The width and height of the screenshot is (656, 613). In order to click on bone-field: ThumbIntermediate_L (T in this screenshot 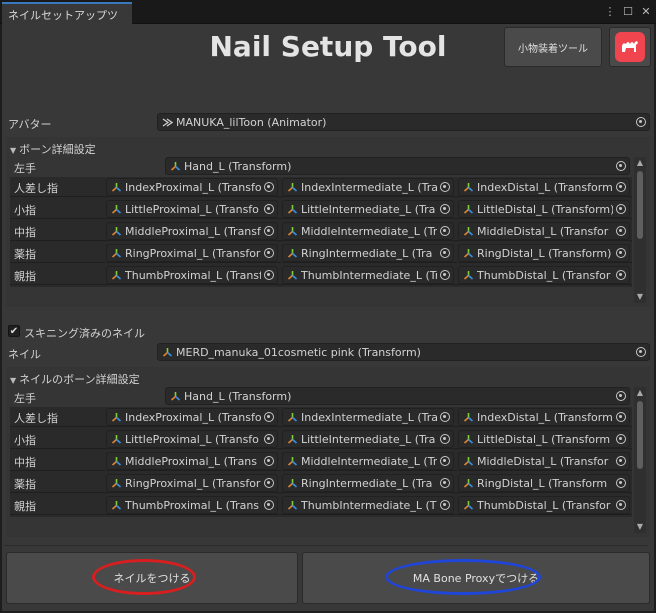, I will do `click(368, 505)`.